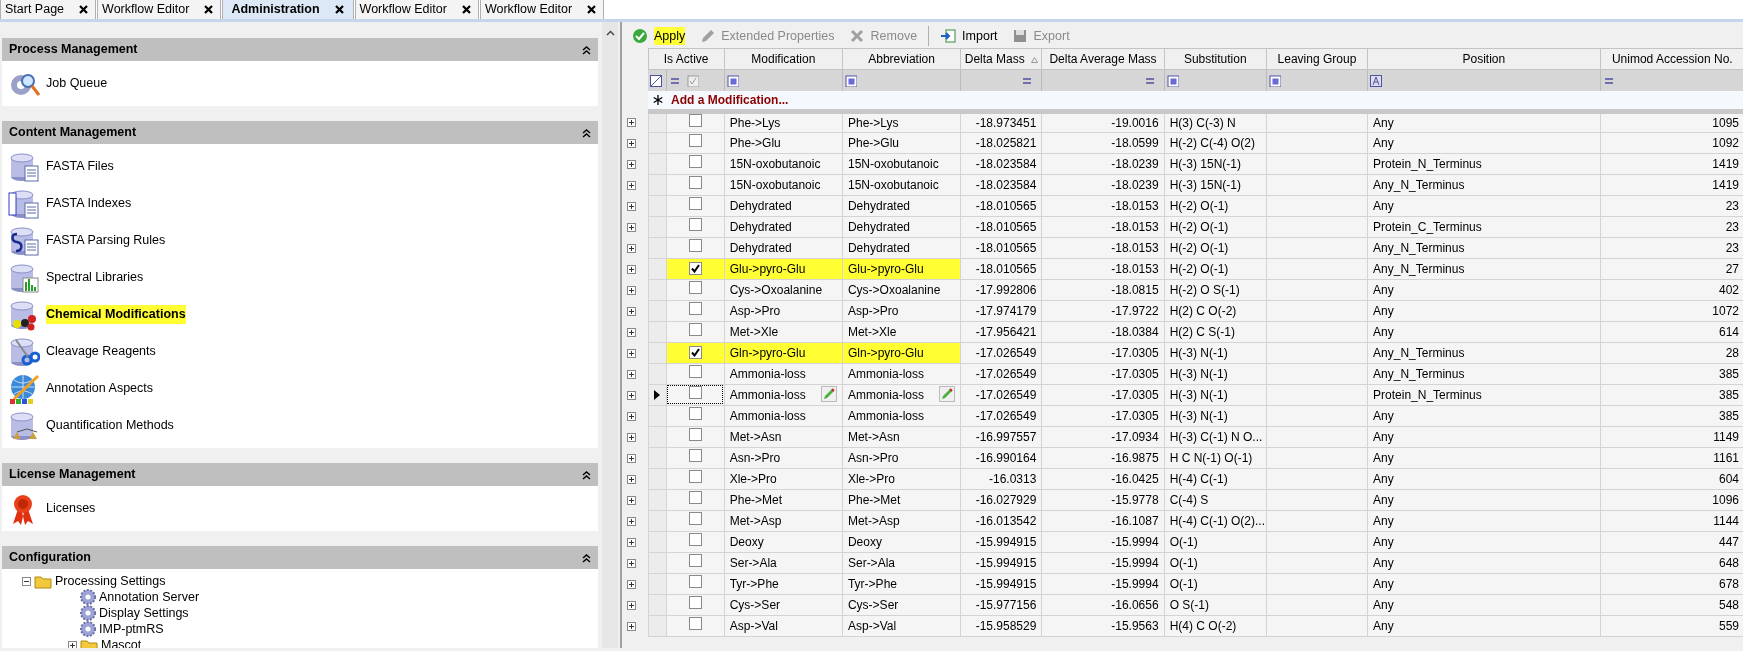  Describe the element at coordinates (300, 474) in the screenshot. I see `section-header: License Management` at that location.